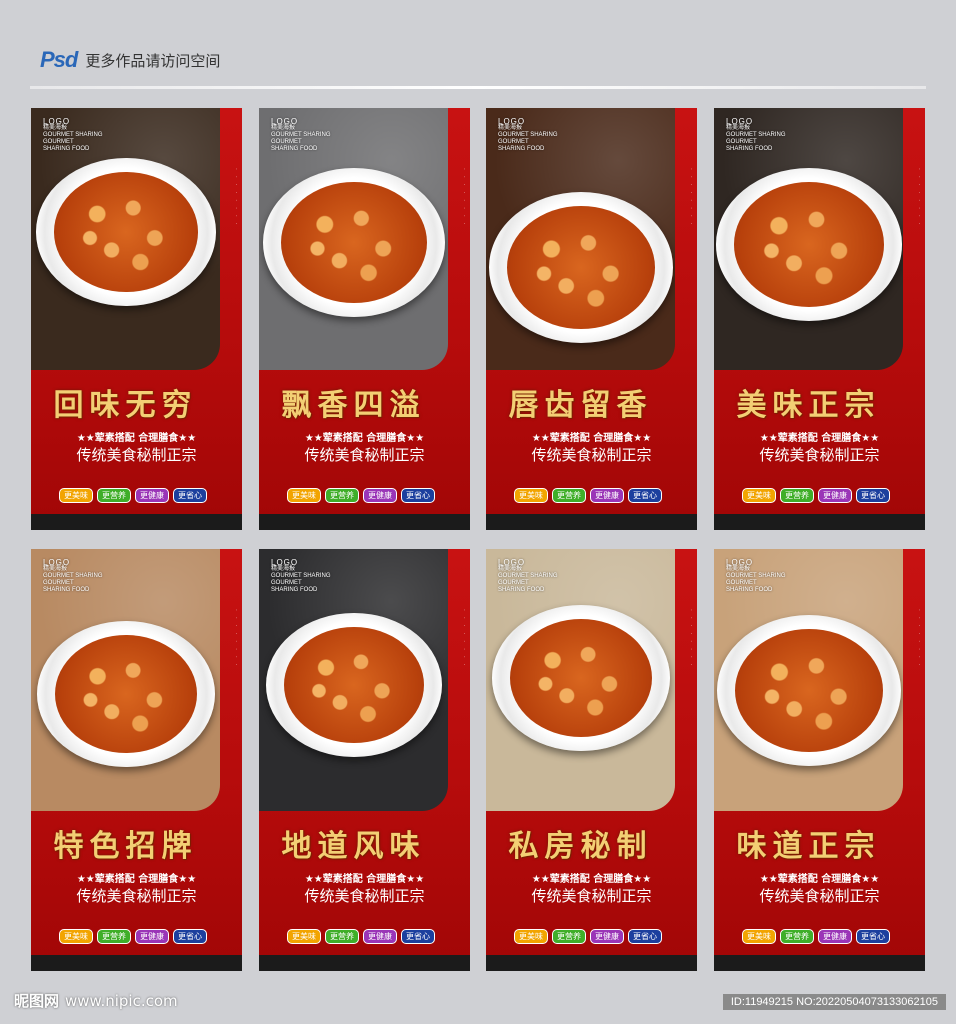 The height and width of the screenshot is (1024, 956). Describe the element at coordinates (121, 1001) in the screenshot. I see `nipic-url: www.nipic.com` at that location.